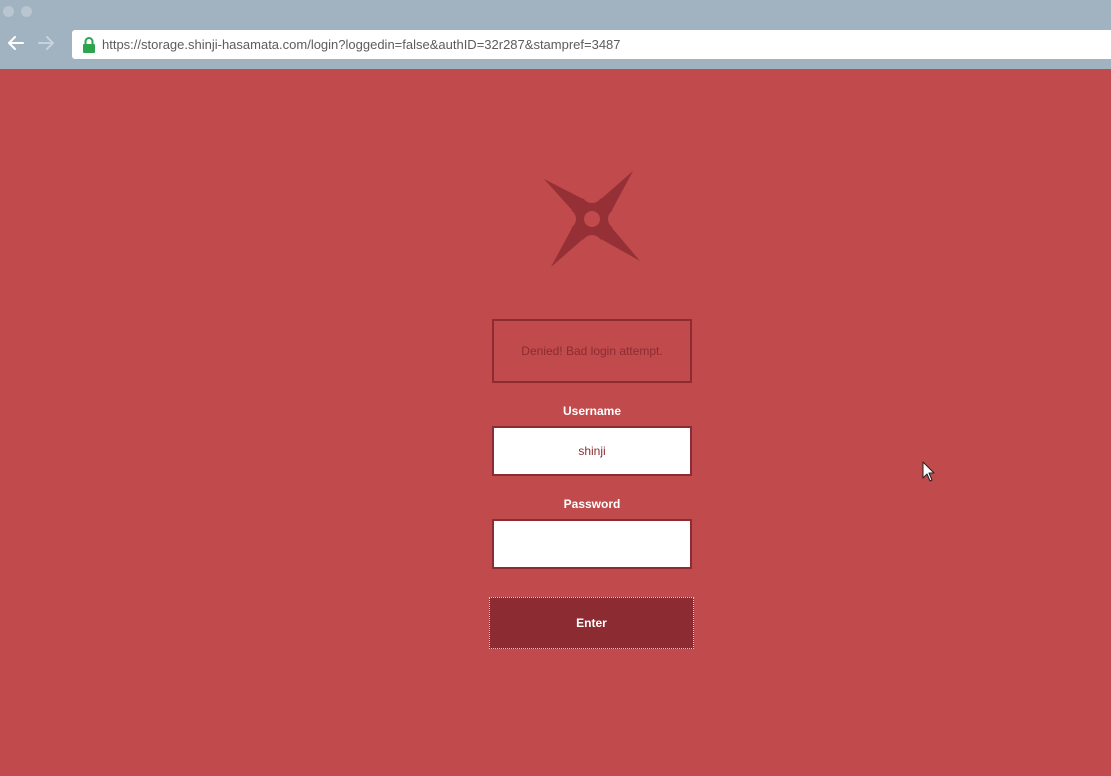 The width and height of the screenshot is (1111, 776). What do you see at coordinates (592, 351) in the screenshot?
I see `error-message: Denied! Bad login attempt.` at bounding box center [592, 351].